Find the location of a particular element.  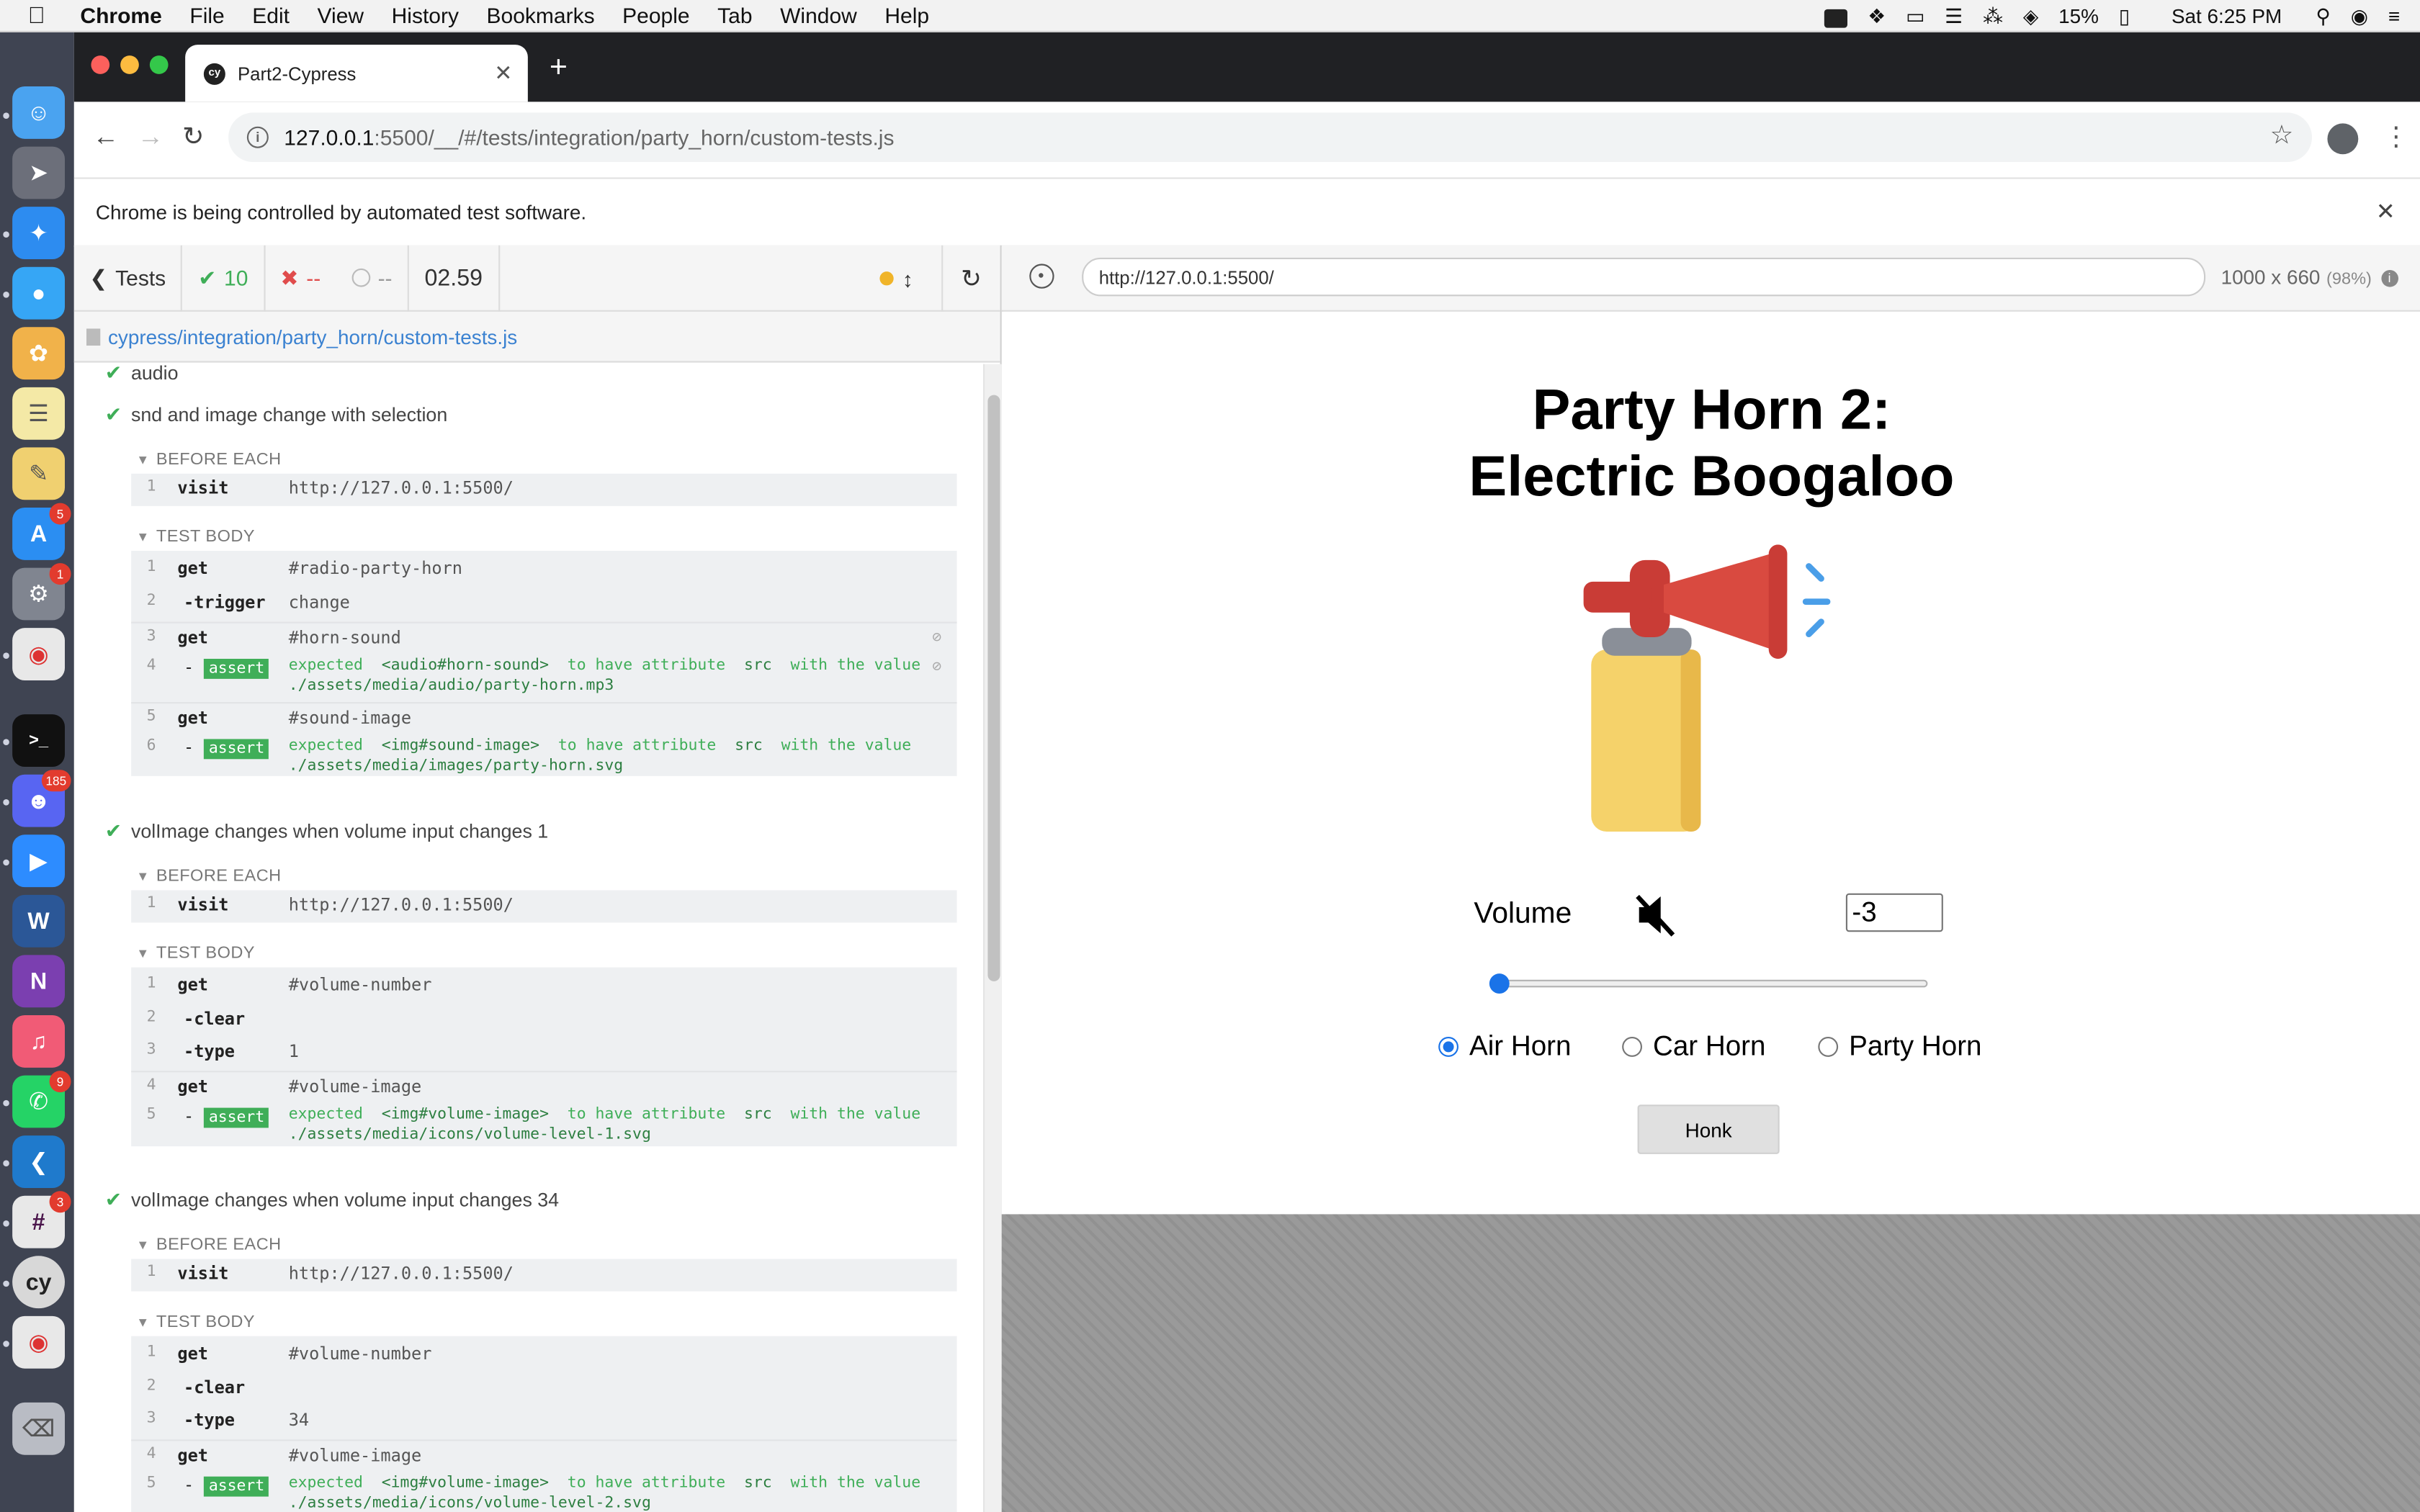

close-infobar-icon: ✕ is located at coordinates (2386, 211).